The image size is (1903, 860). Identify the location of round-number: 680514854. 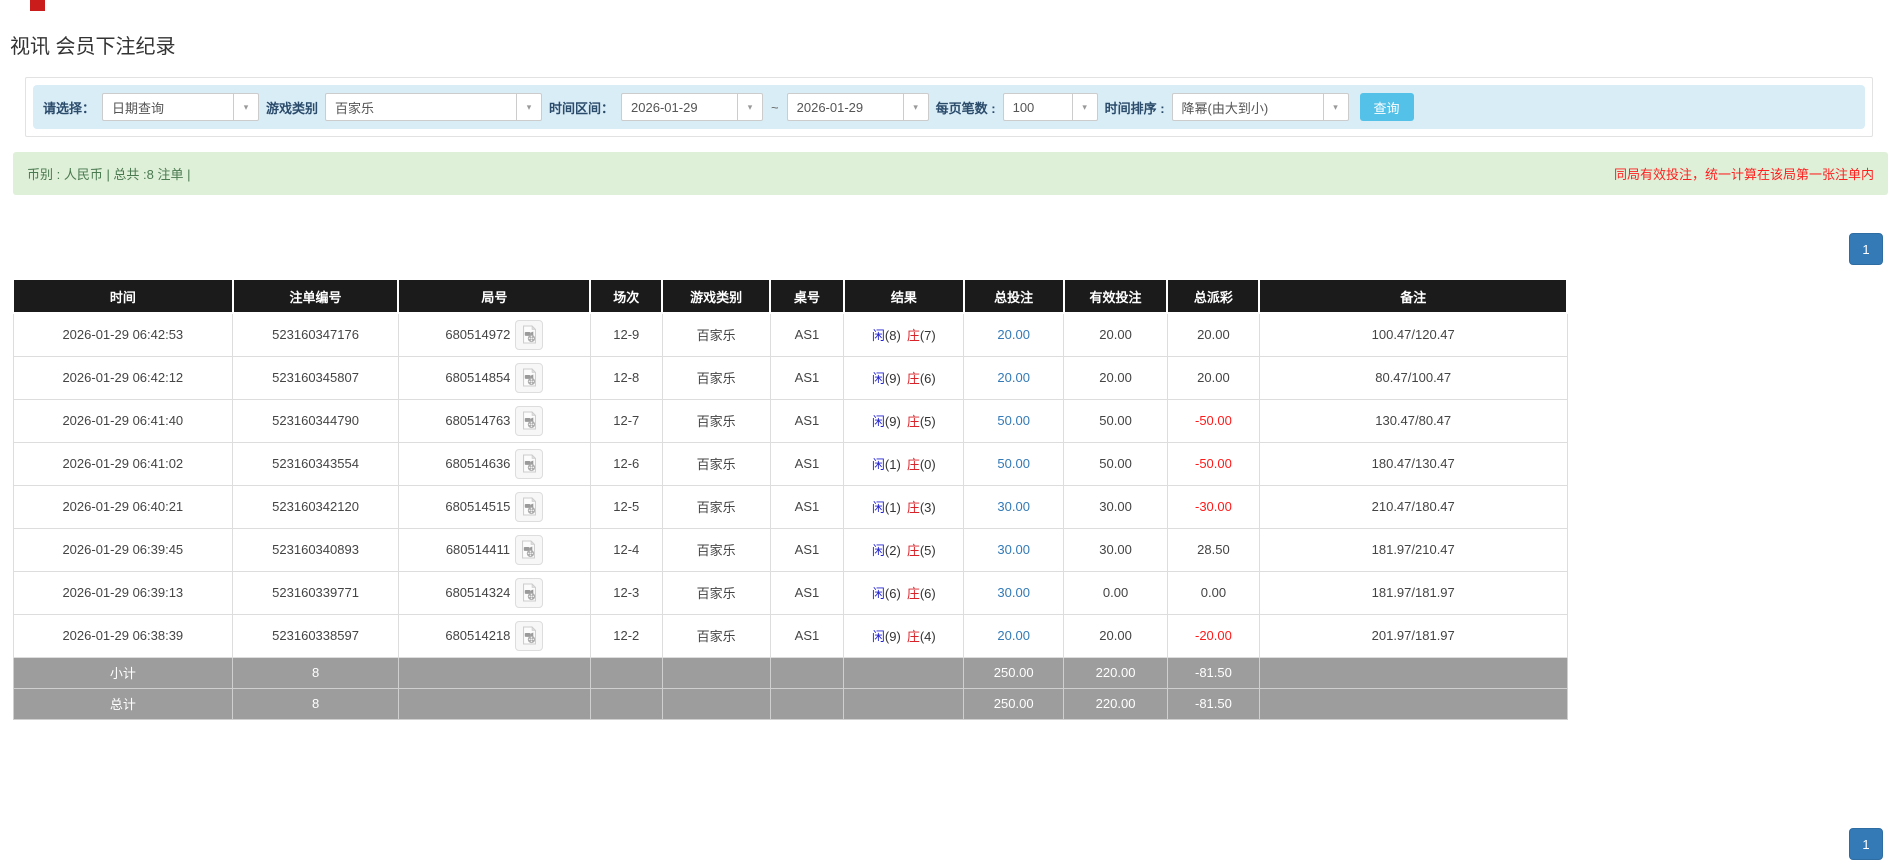
(478, 377).